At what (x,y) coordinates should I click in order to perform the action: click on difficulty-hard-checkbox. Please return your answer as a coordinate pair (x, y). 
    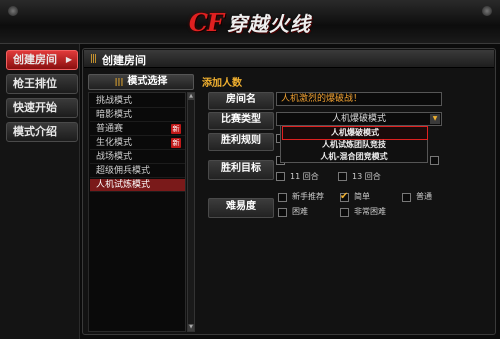
    Looking at the image, I should click on (282, 212).